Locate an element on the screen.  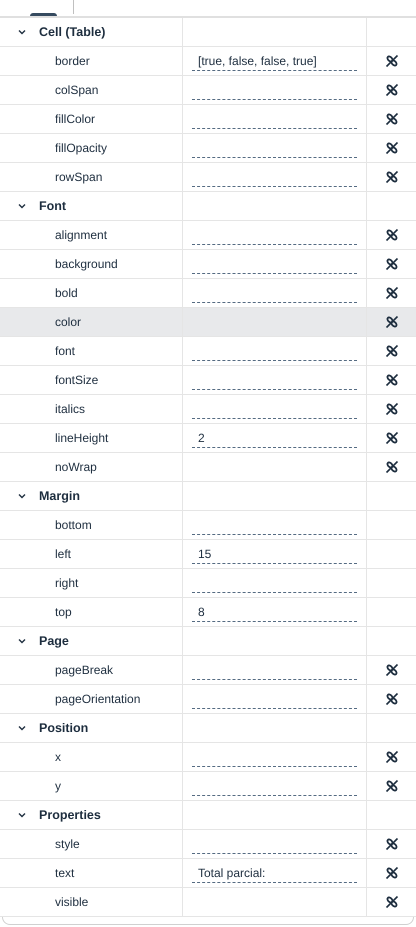
group-title: Page is located at coordinates (54, 641).